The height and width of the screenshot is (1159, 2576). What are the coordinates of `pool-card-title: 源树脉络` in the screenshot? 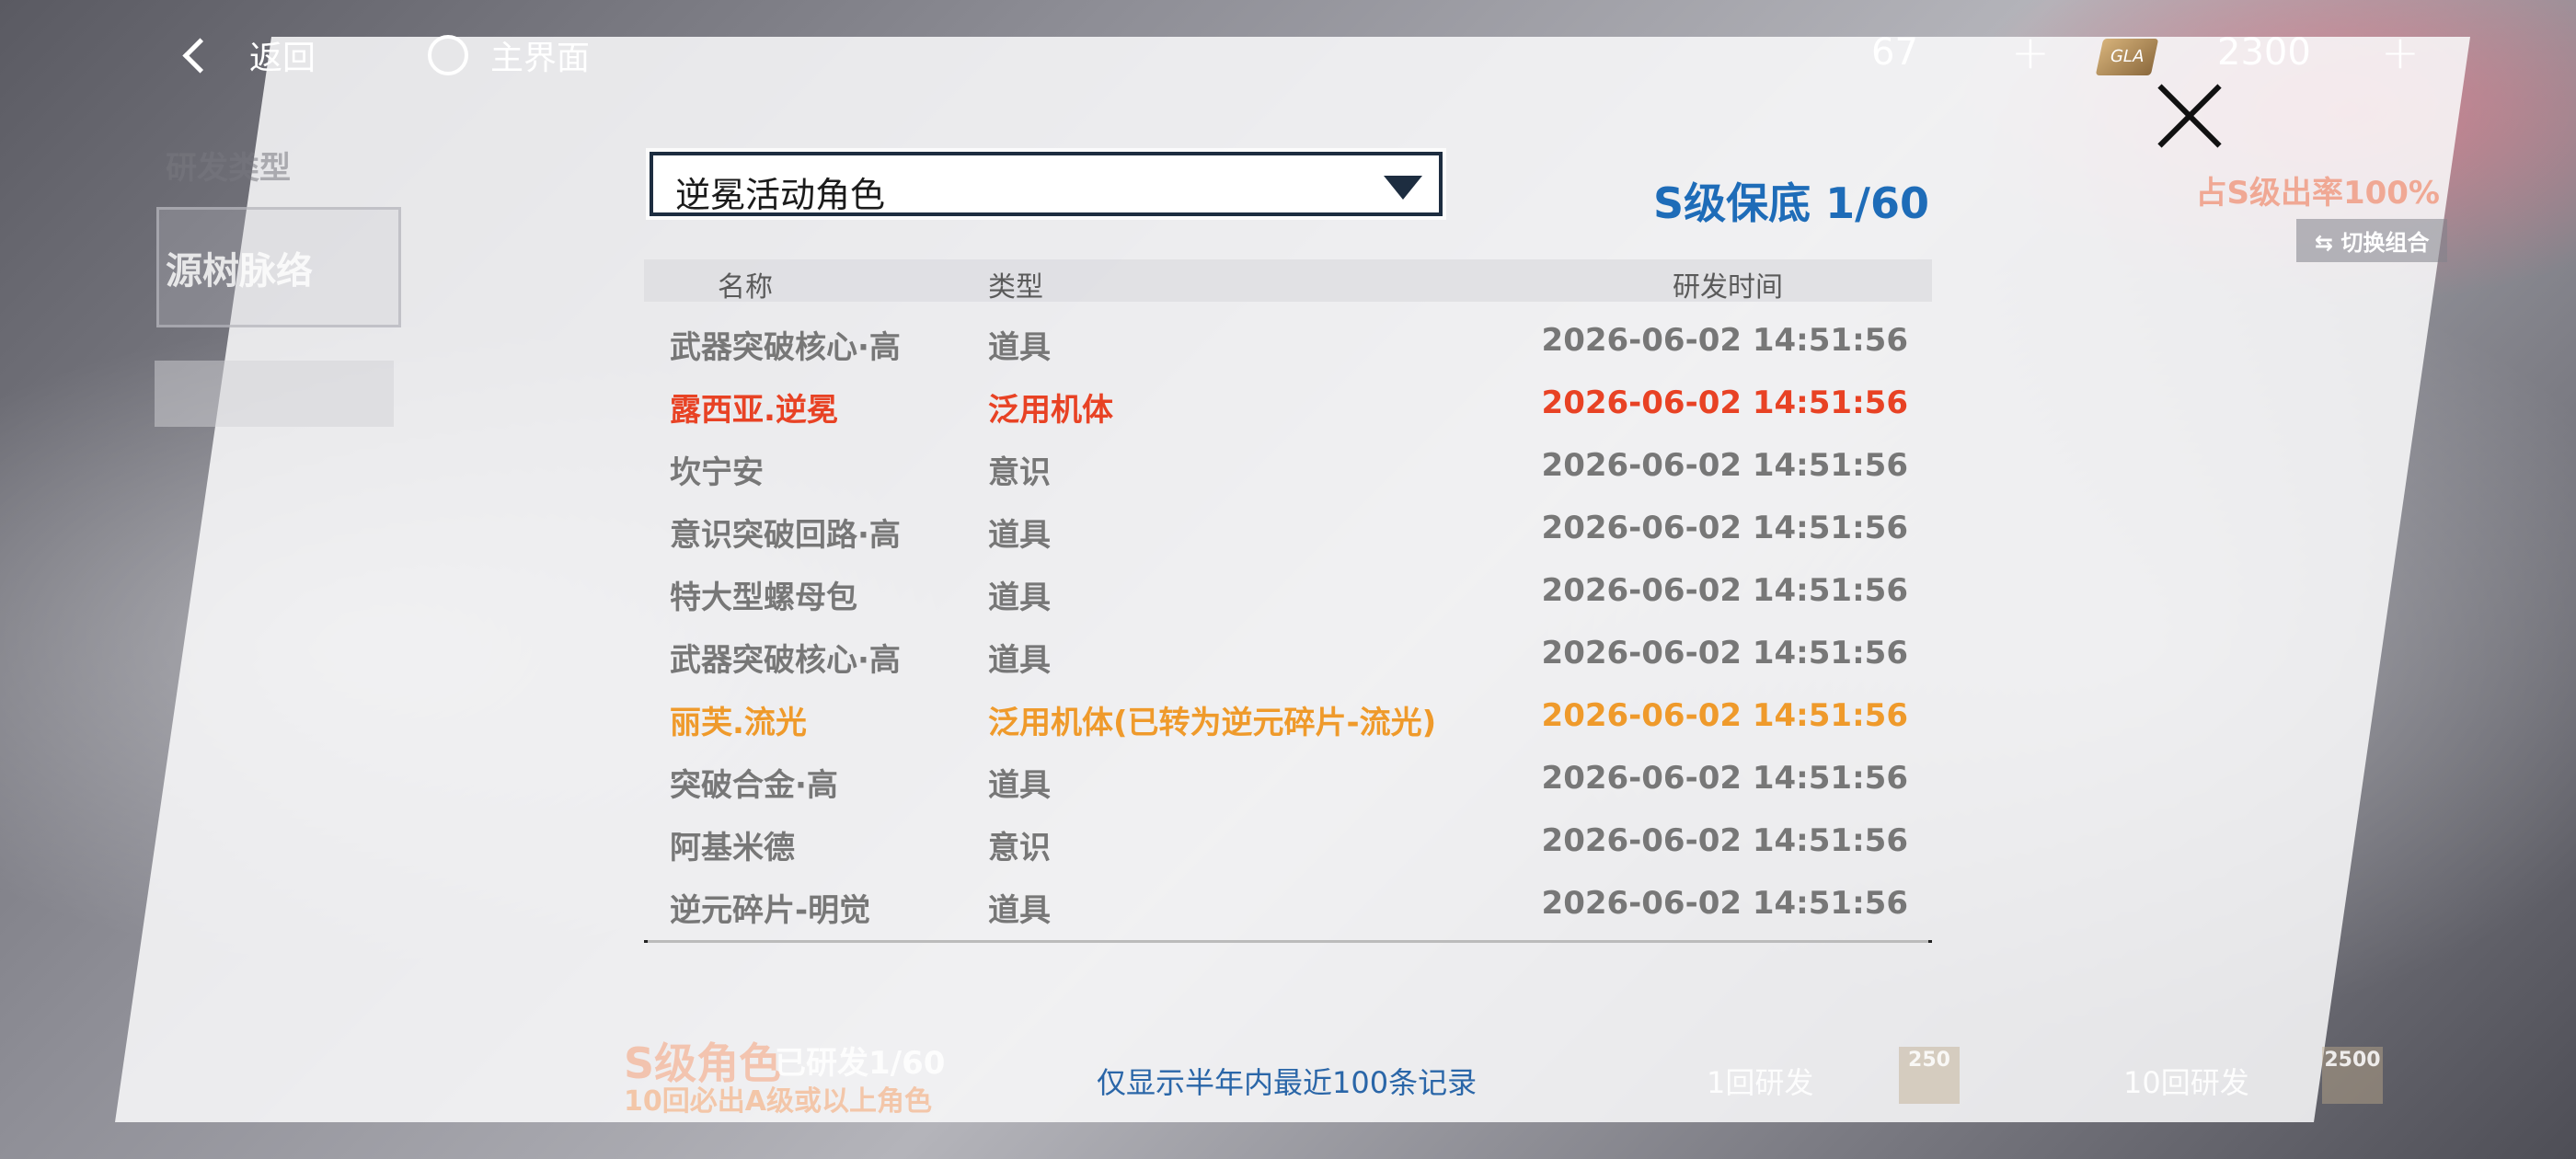 It's located at (240, 271).